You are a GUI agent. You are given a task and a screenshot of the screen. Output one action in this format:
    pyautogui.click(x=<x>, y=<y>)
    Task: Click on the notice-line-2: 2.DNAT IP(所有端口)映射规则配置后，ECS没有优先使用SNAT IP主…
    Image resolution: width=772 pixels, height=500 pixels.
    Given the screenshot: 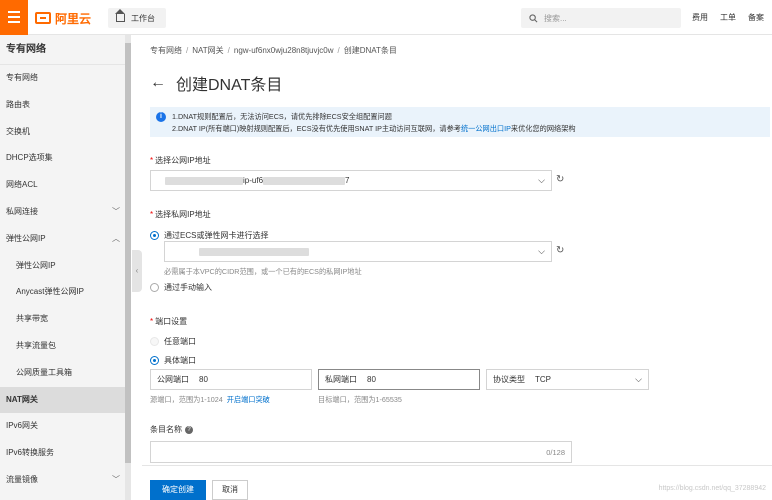 What is the action you would take?
    pyautogui.click(x=374, y=129)
    